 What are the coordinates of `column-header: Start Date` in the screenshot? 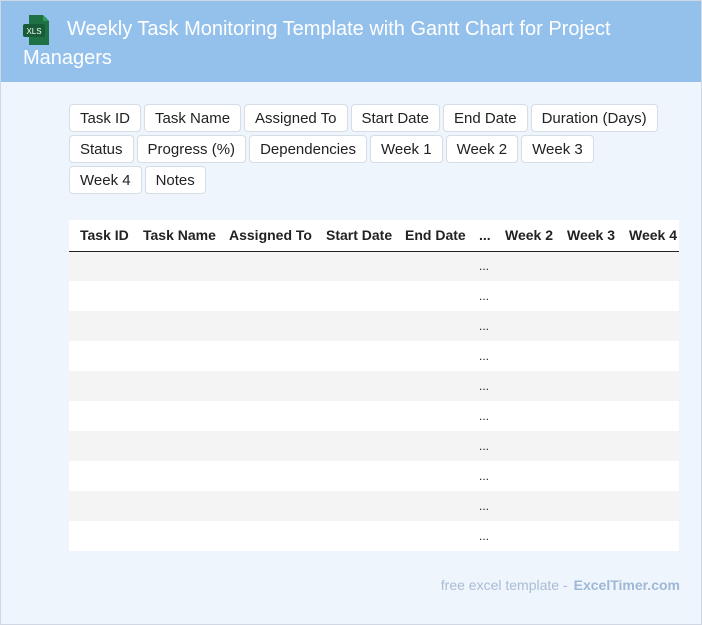 It's located at (354, 236).